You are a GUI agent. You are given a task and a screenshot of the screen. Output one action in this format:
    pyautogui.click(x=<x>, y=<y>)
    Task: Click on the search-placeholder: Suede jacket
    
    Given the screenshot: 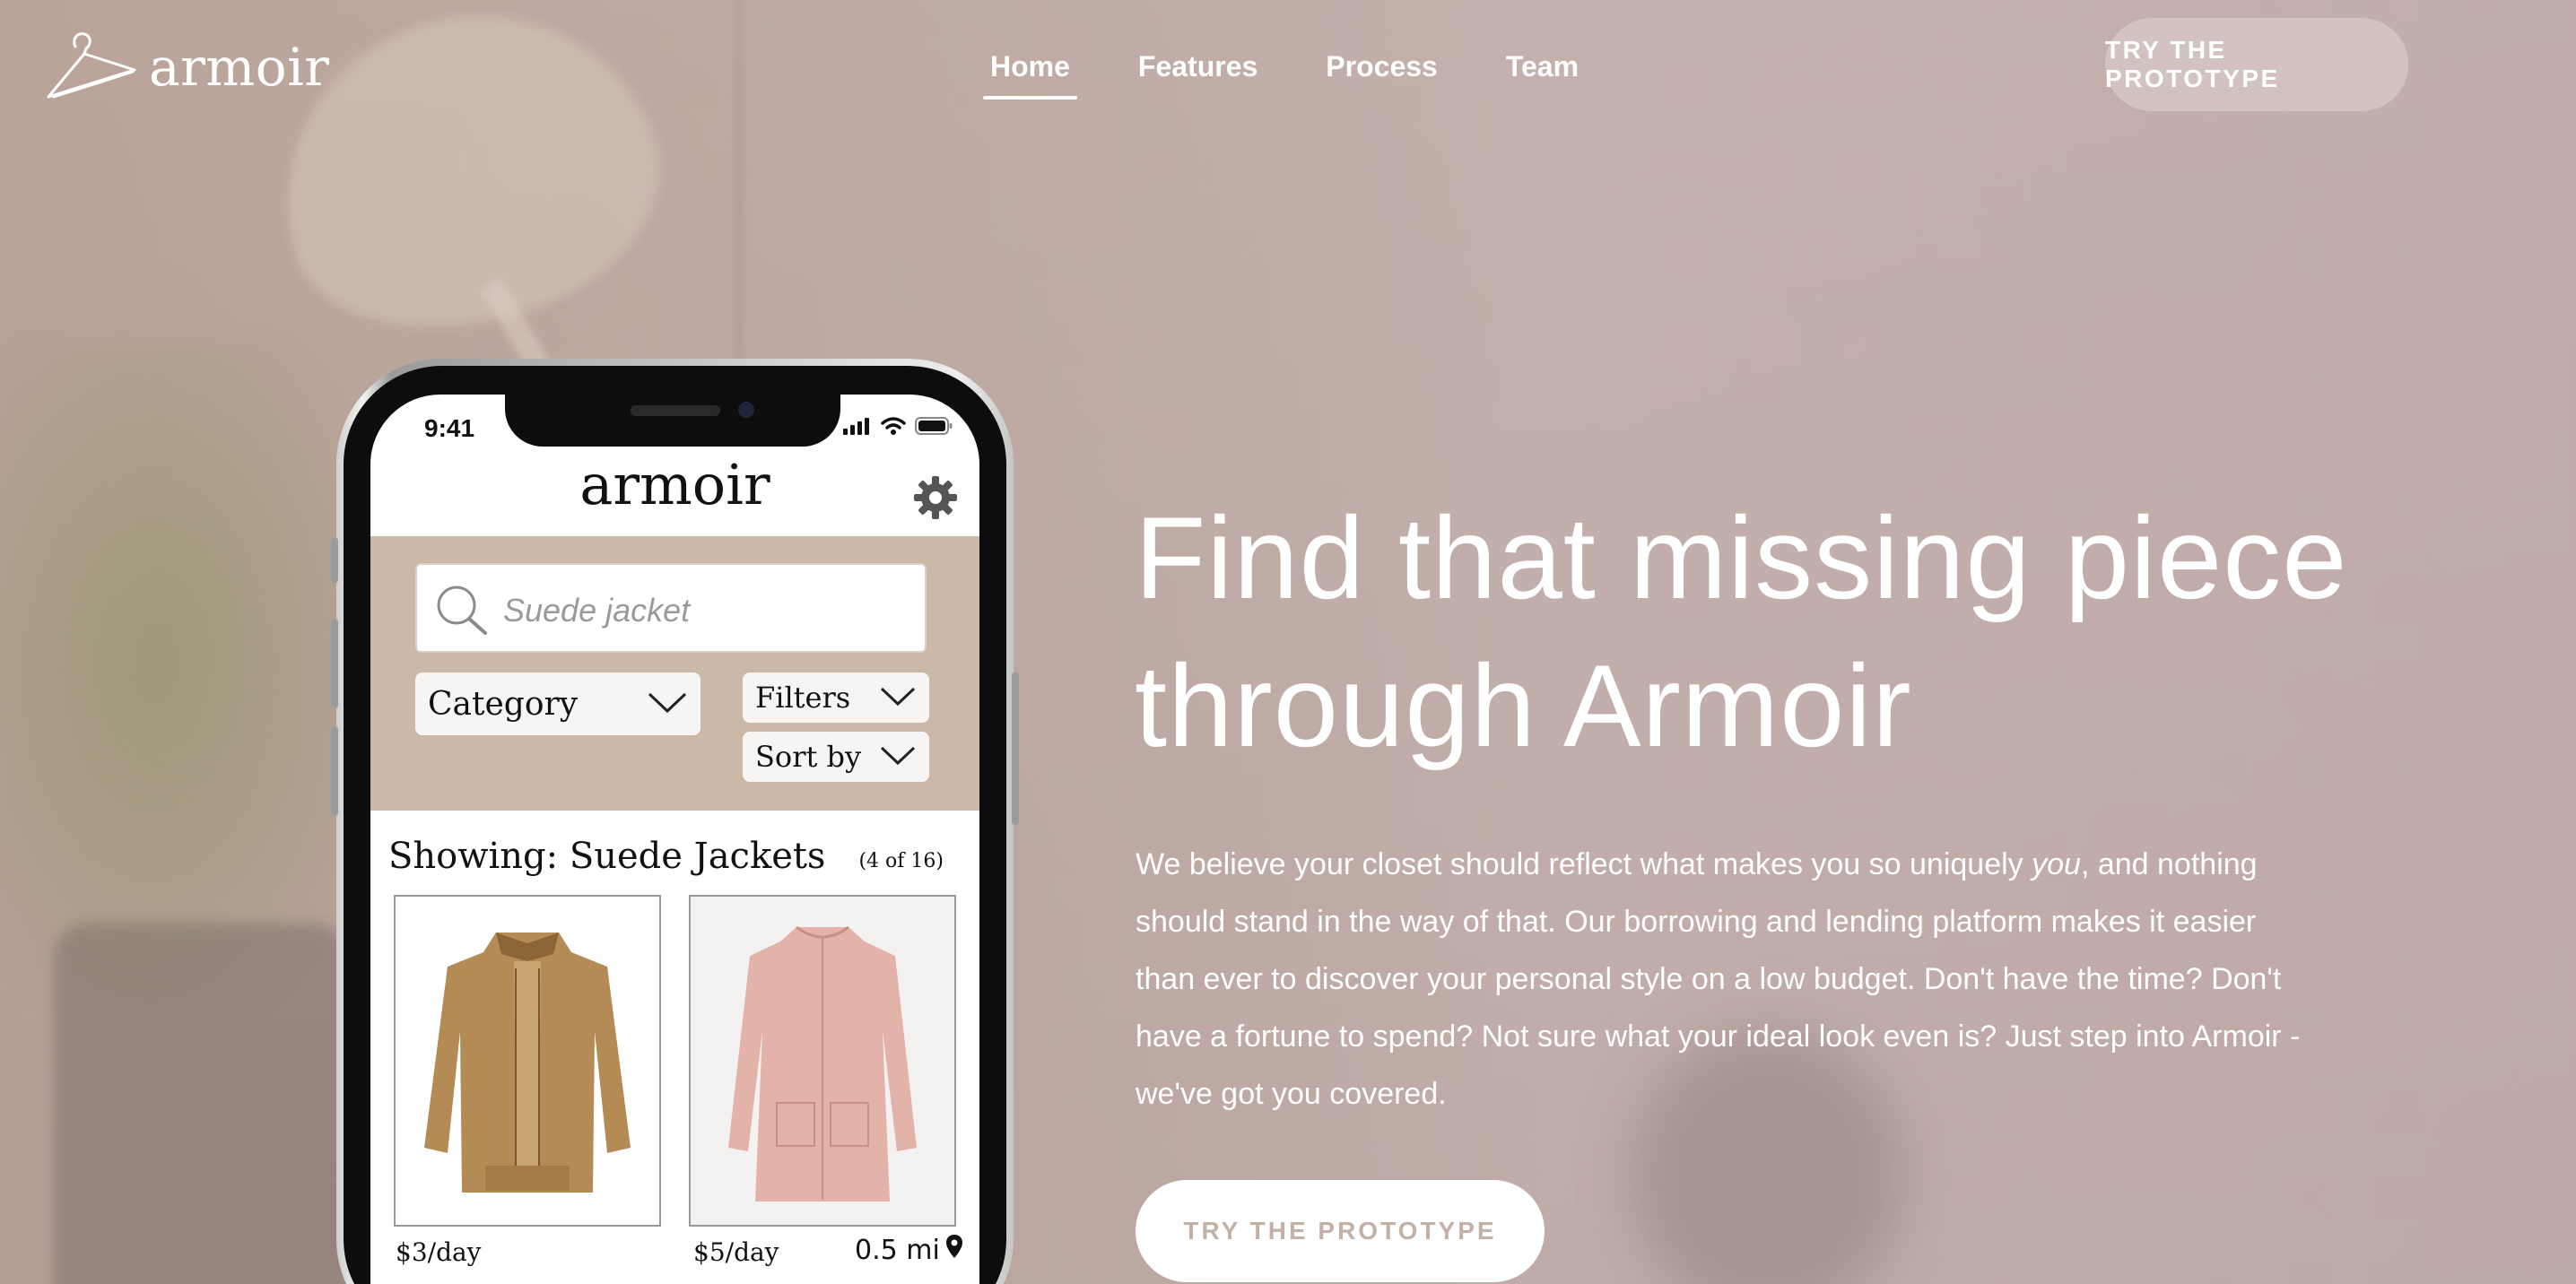 What is the action you would take?
    pyautogui.click(x=597, y=610)
    